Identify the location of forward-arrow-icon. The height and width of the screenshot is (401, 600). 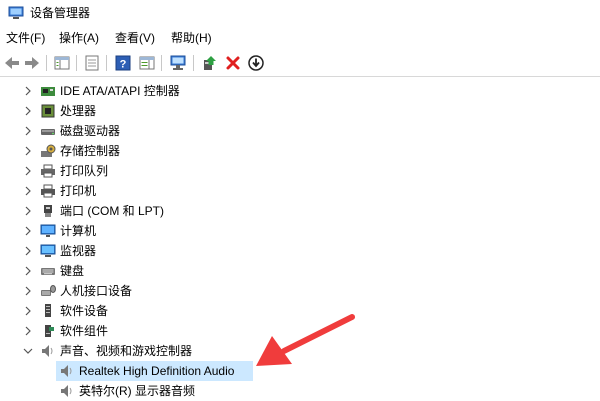
(32, 63).